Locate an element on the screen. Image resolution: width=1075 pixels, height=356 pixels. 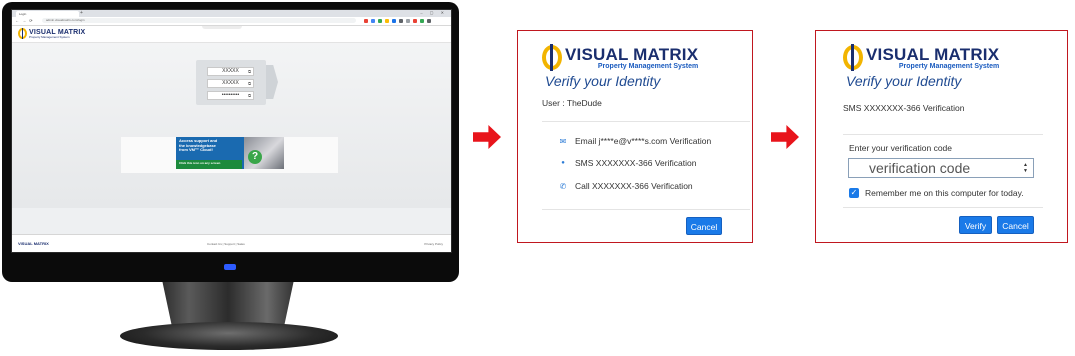
option-call-verification: ✆ Call XXXXXXX-366 Verification is located at coordinates (625, 186).